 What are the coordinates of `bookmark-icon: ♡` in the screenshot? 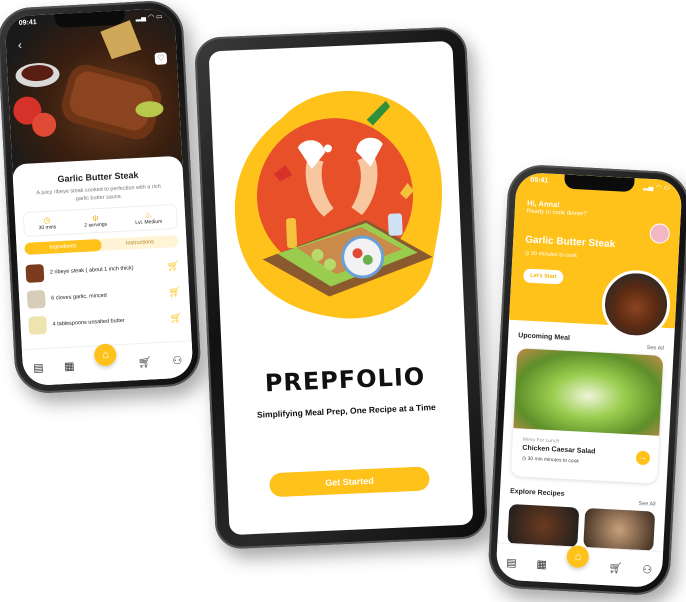 It's located at (161, 58).